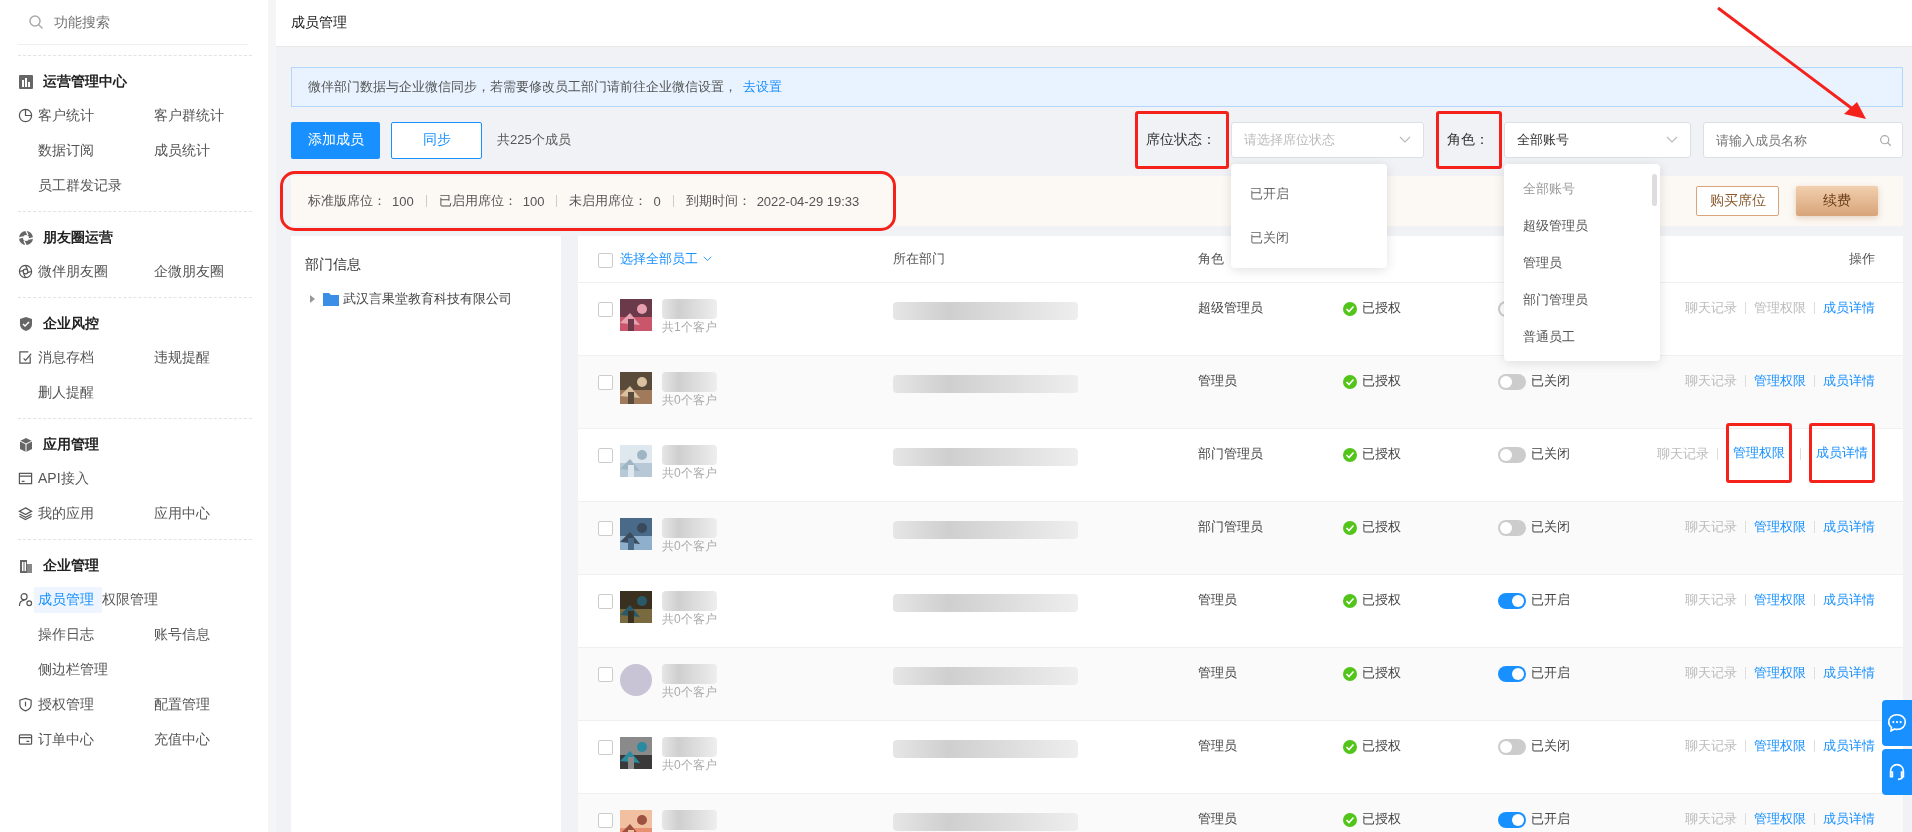  What do you see at coordinates (96, 357) in the screenshot?
I see `menu-item: 消息存档` at bounding box center [96, 357].